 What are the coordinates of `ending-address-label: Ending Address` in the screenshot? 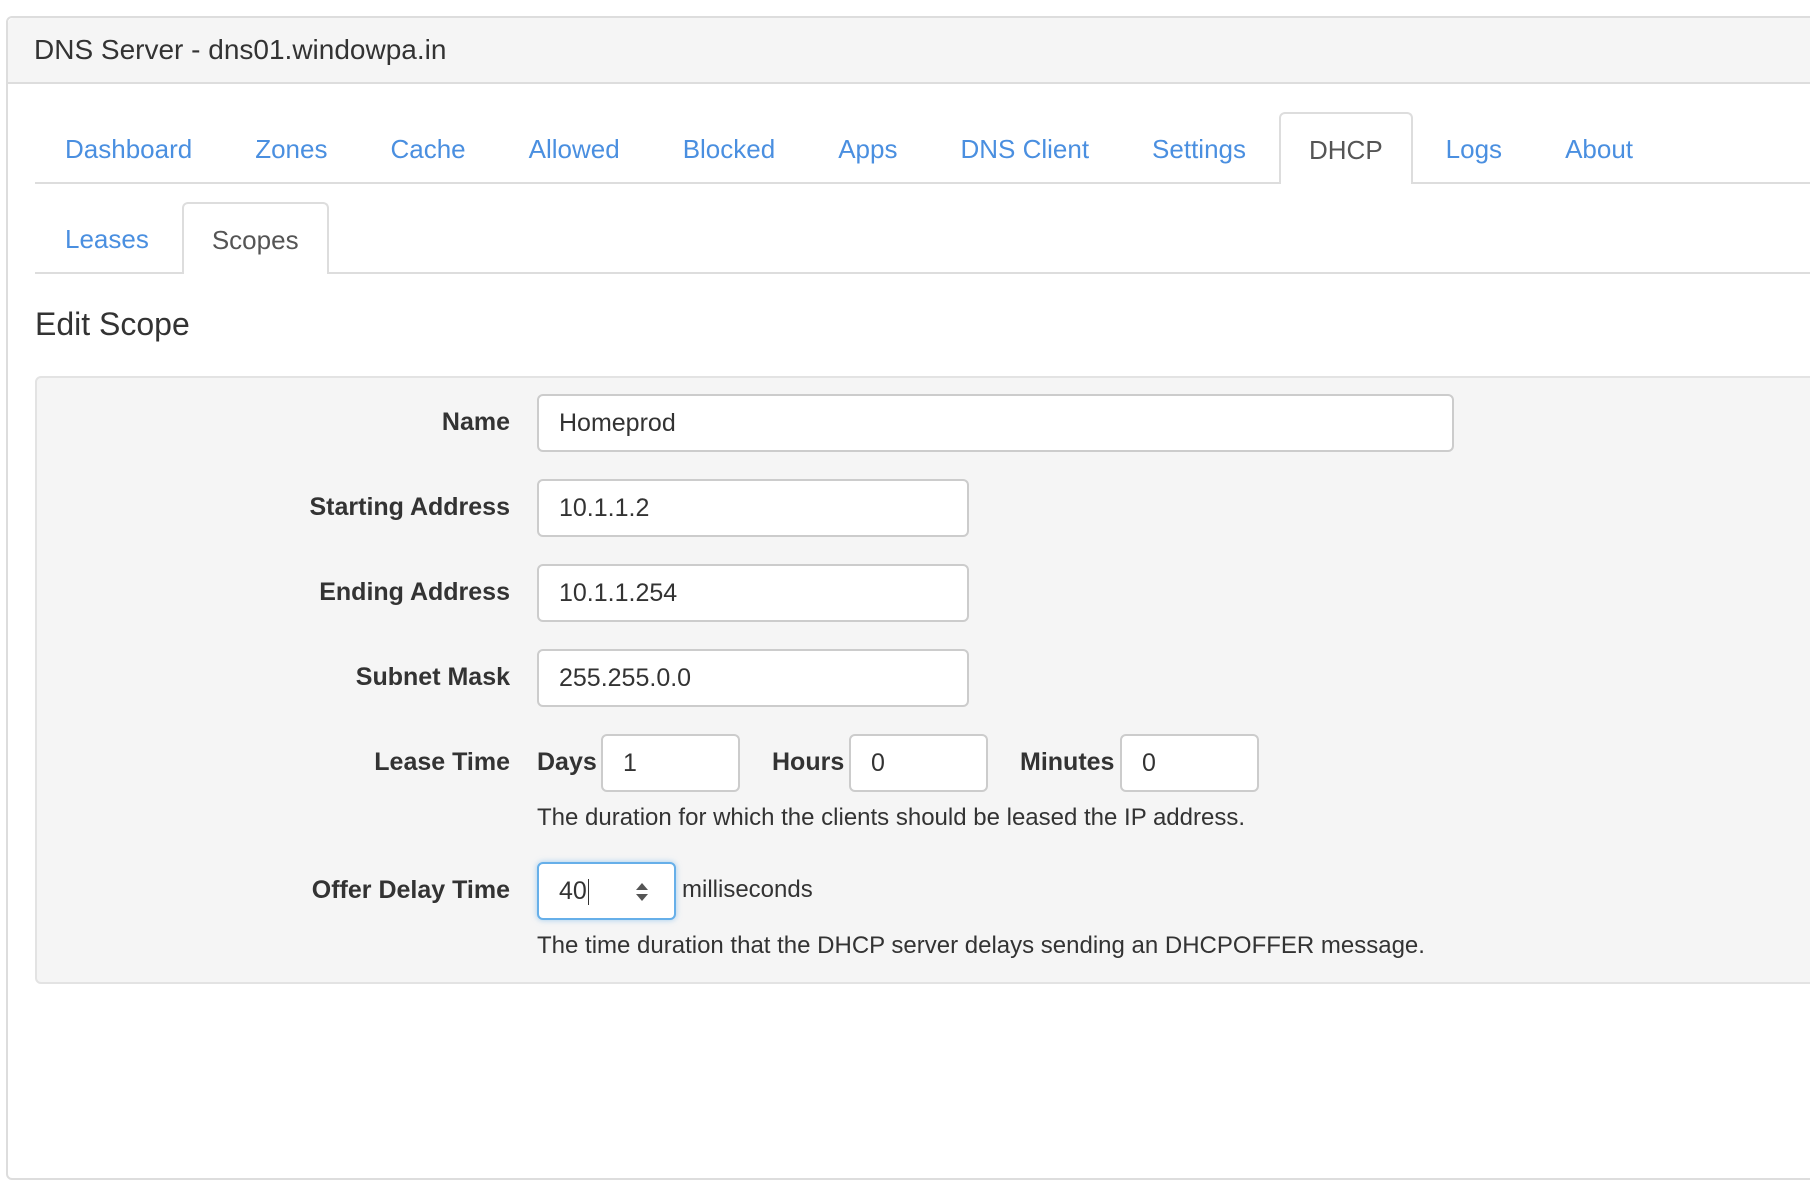 It's located at (414, 592).